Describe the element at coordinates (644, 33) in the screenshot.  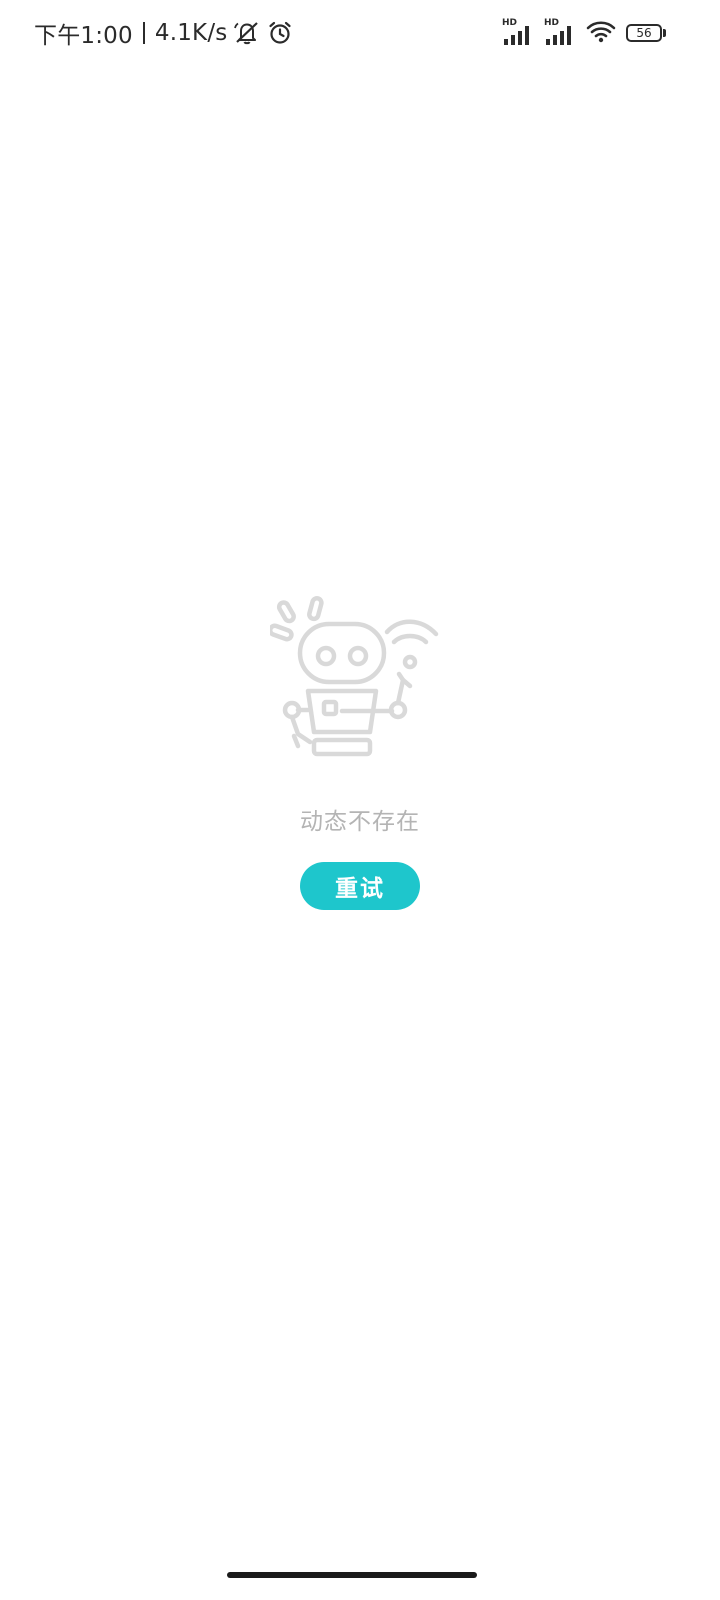
I see `battery-level: 56` at that location.